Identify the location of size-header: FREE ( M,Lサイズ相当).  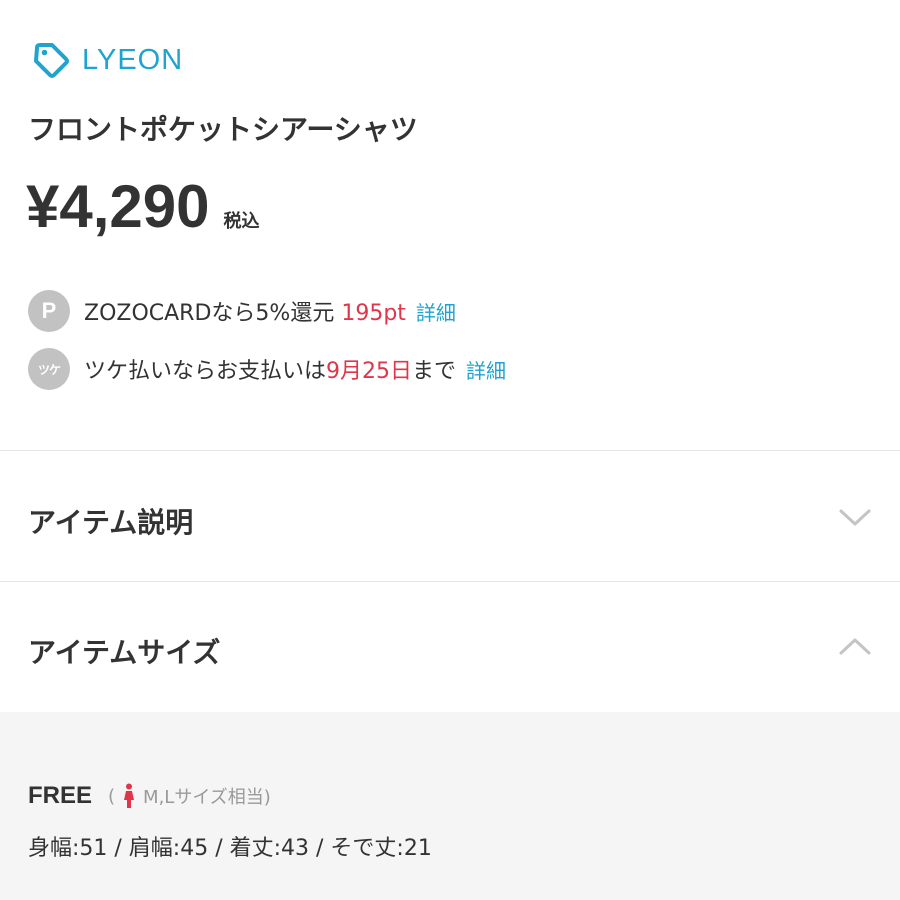
(149, 796).